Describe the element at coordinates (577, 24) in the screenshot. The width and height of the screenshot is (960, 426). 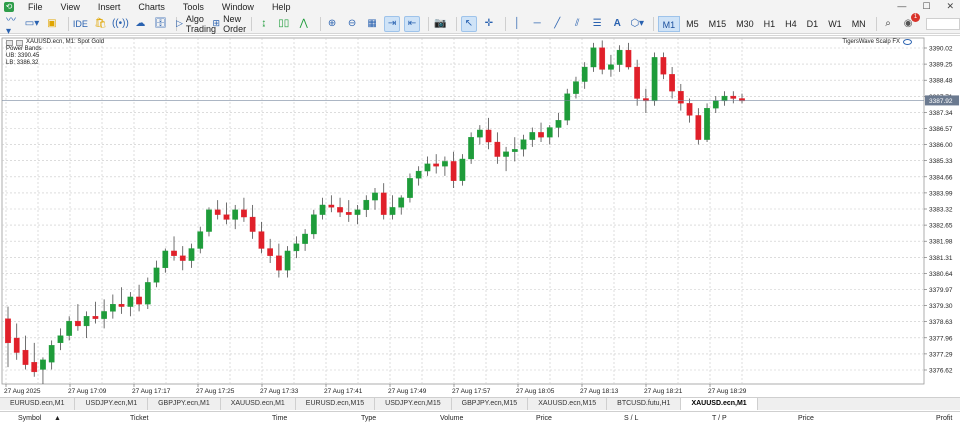
I see `channel-icon: ⫽` at that location.